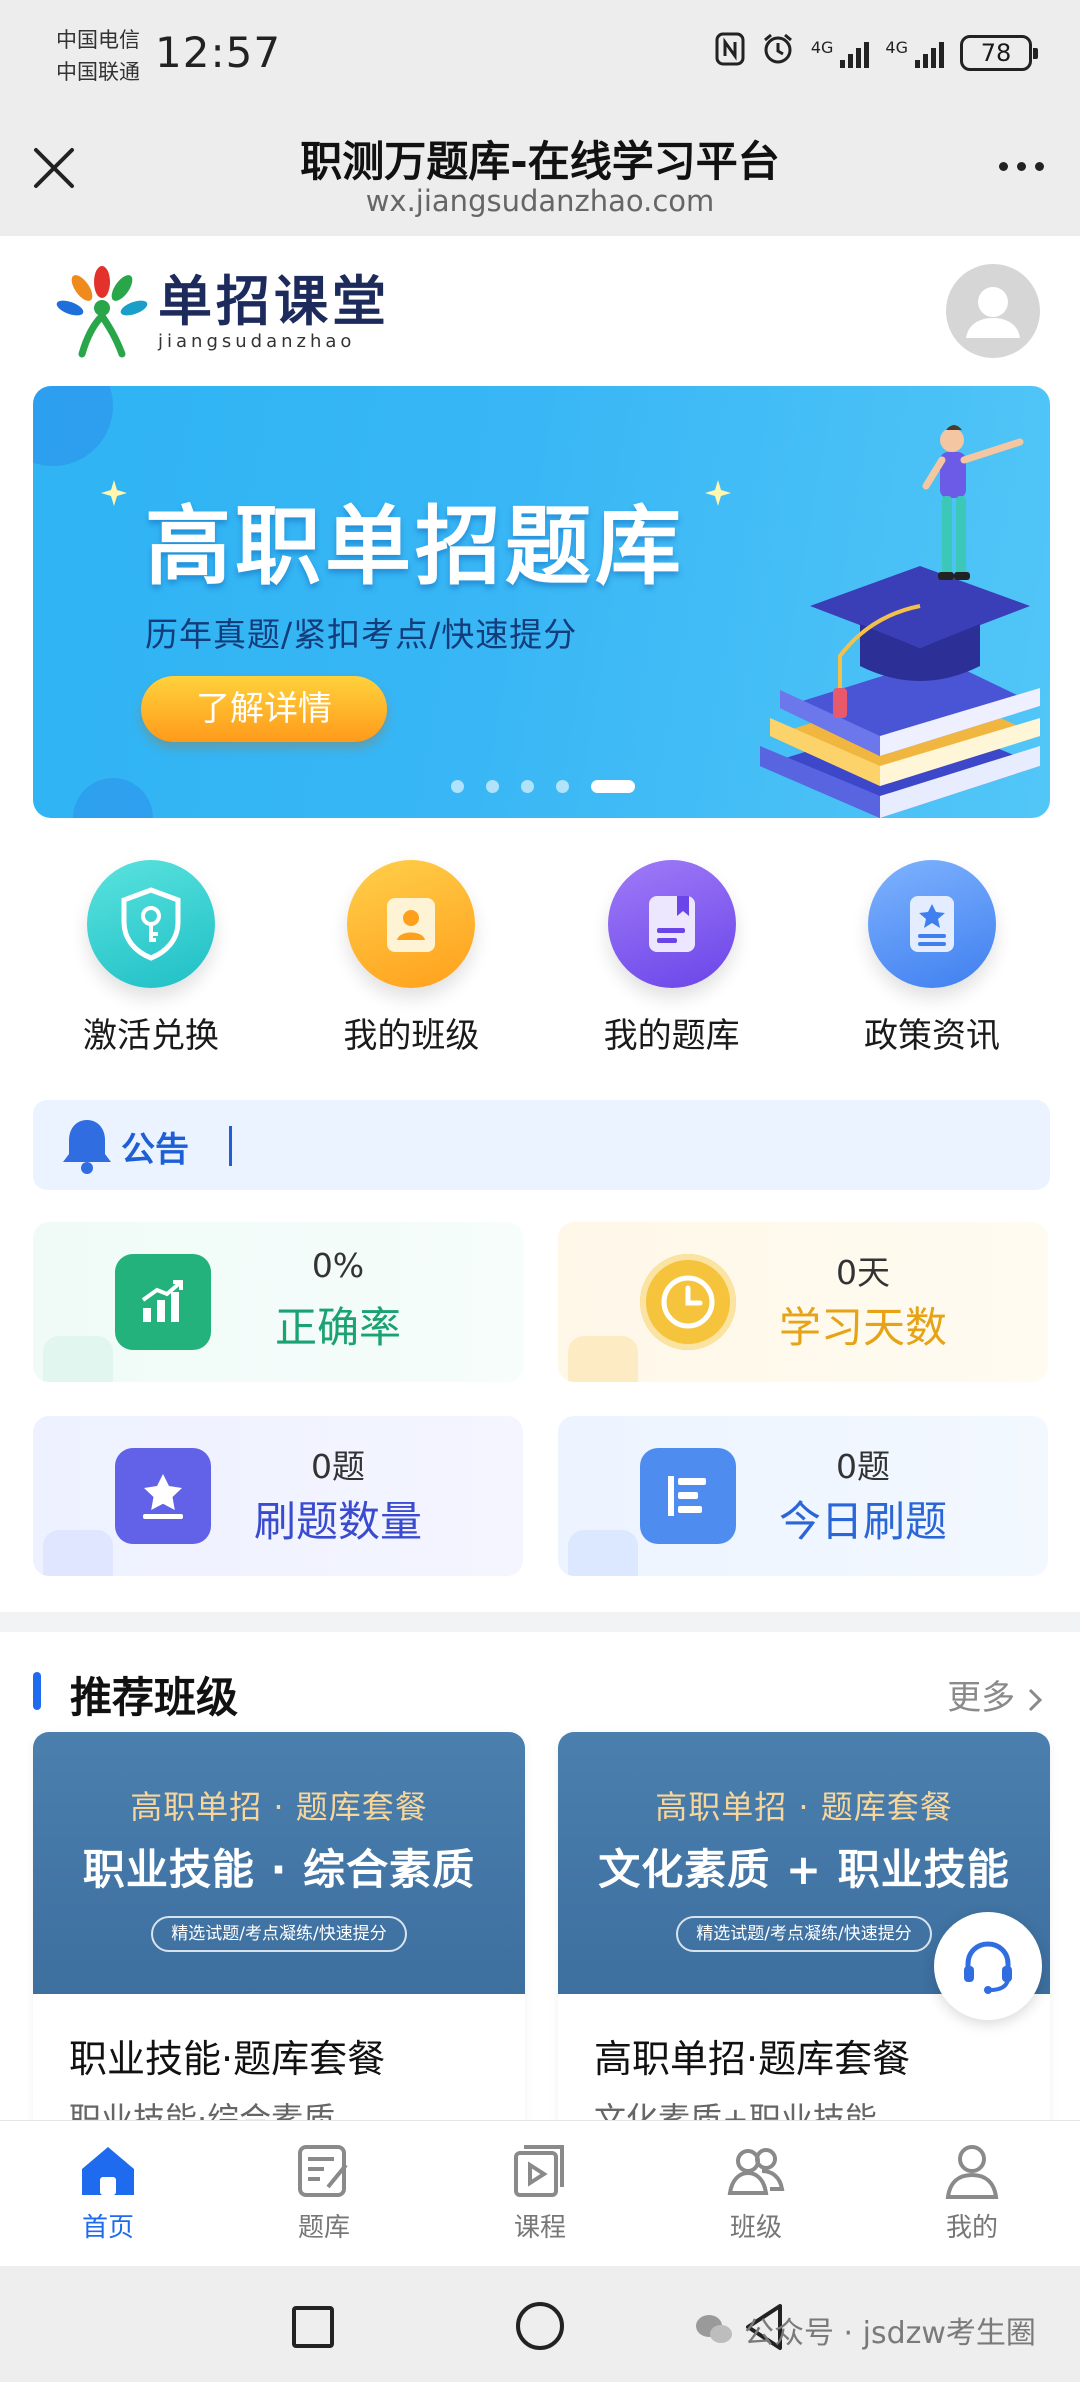 Image resolution: width=1080 pixels, height=2382 pixels. I want to click on home-button, so click(540, 2326).